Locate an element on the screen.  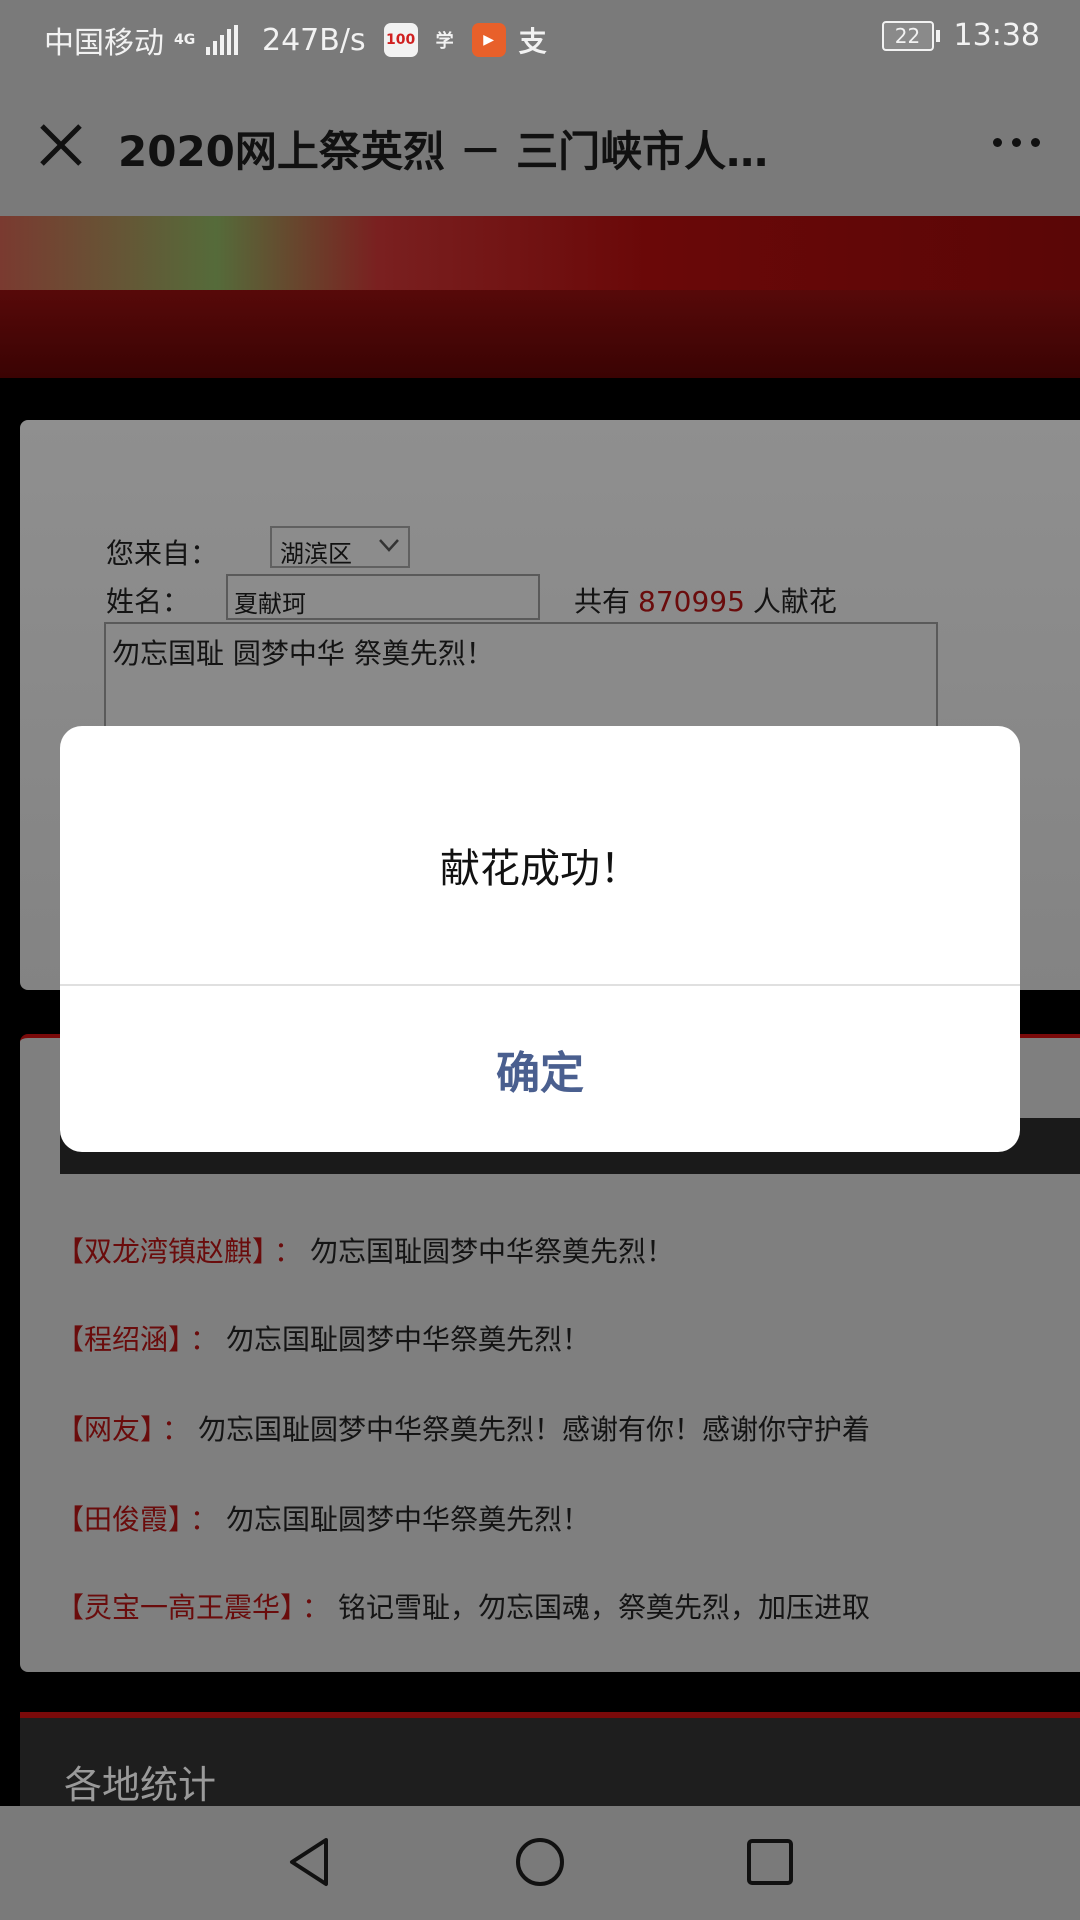
count-suffix: 人献花 is located at coordinates (794, 601).